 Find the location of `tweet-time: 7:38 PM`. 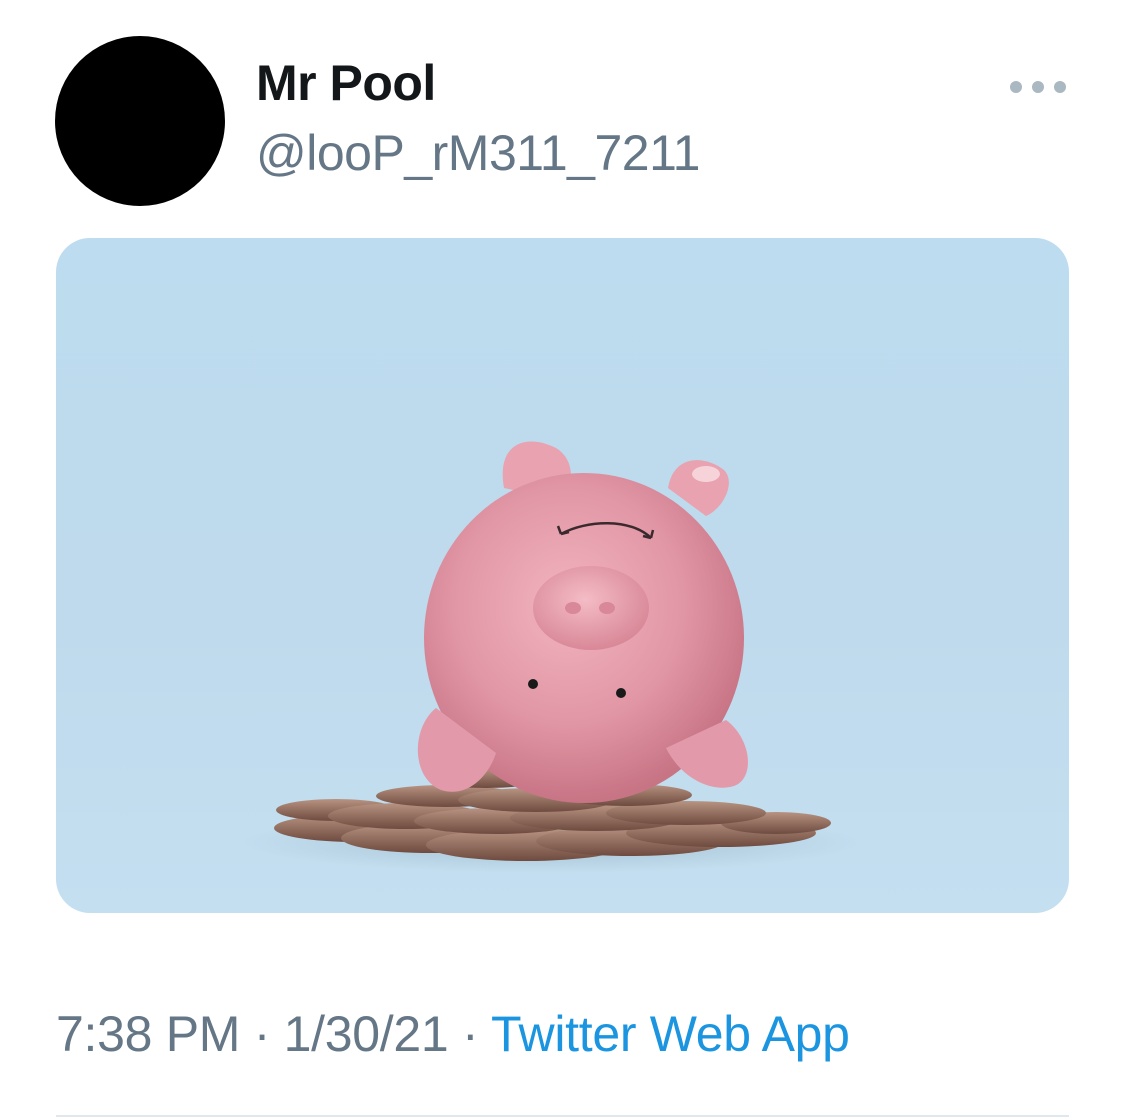

tweet-time: 7:38 PM is located at coordinates (148, 1034).